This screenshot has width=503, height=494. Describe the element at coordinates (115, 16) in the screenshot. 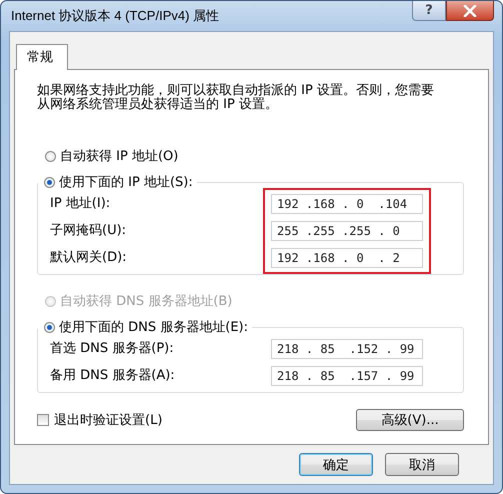

I see `window-title: Internet 协议版本 4 (TCP/IPv4) 属性` at that location.